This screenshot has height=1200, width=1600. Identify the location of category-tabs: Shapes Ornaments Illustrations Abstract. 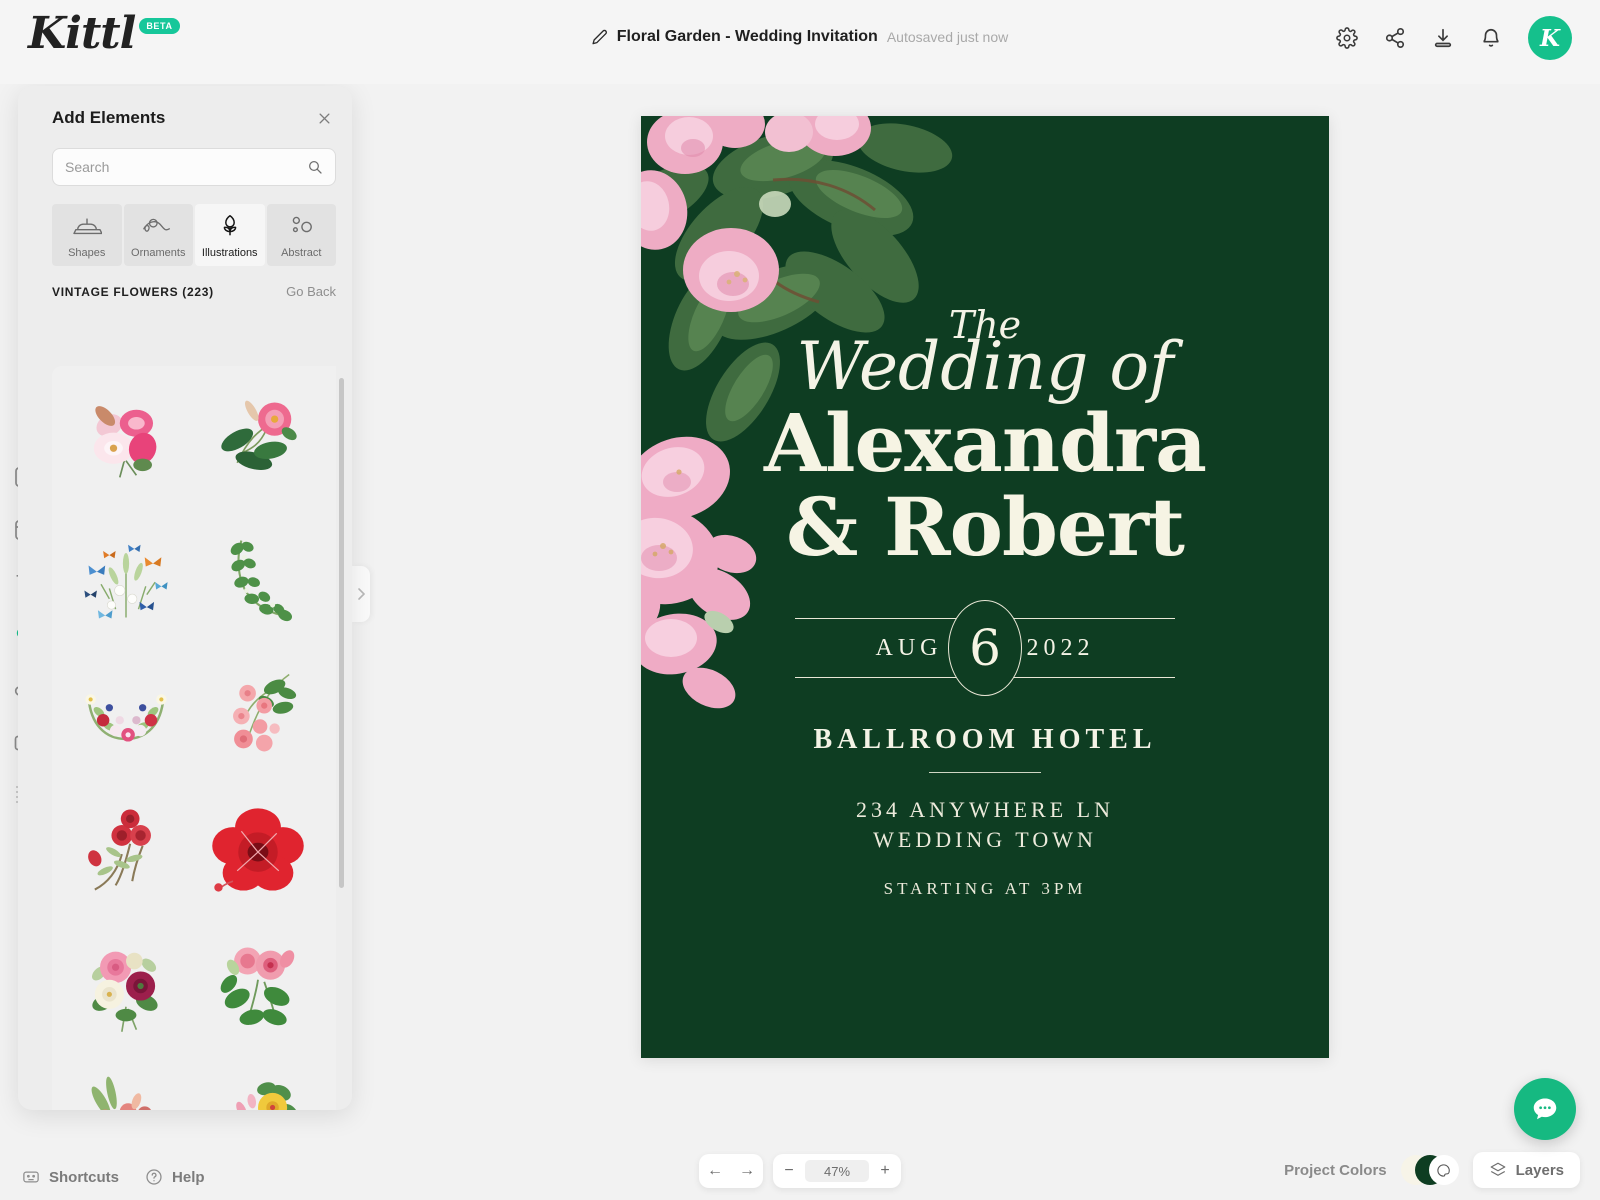
(194, 235).